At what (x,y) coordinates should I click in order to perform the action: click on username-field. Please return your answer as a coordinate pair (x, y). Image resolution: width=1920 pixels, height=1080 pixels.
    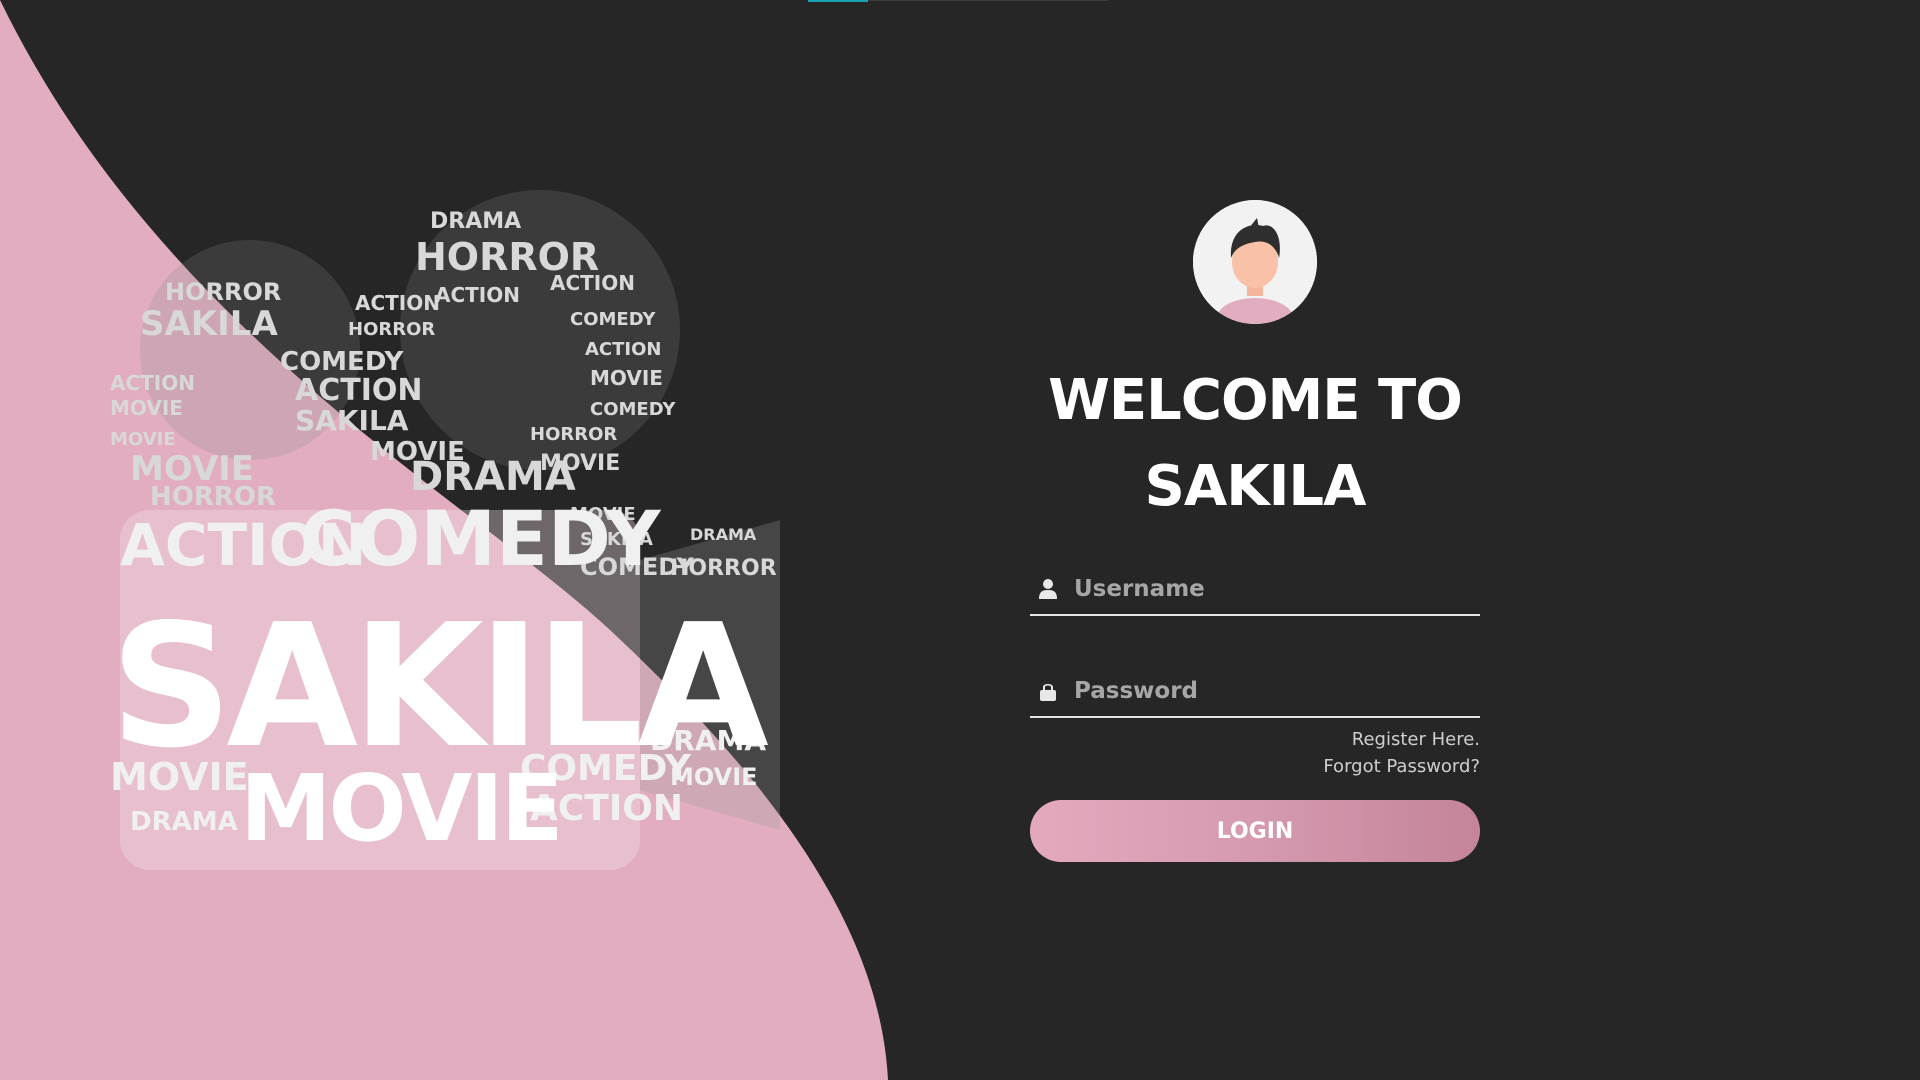
    Looking at the image, I should click on (1255, 590).